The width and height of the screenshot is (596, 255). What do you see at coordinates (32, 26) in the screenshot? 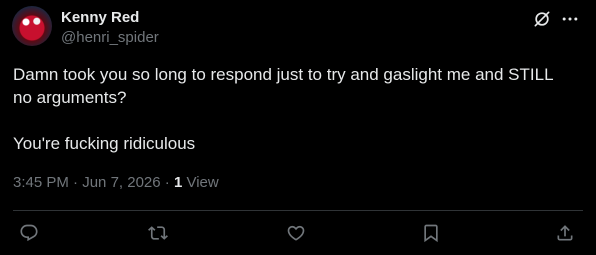
I see `avatar` at bounding box center [32, 26].